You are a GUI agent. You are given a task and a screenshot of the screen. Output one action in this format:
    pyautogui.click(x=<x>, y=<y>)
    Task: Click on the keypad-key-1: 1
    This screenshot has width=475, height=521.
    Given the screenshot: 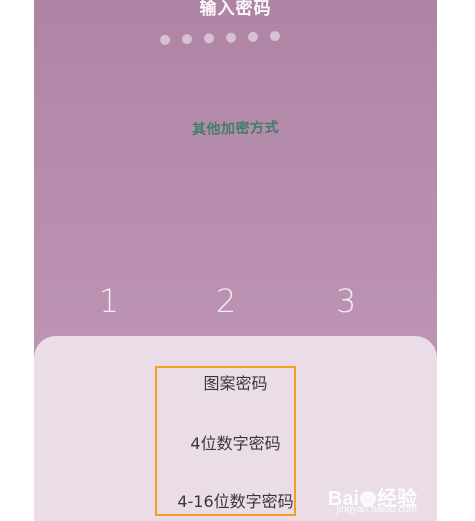 What is the action you would take?
    pyautogui.click(x=109, y=301)
    